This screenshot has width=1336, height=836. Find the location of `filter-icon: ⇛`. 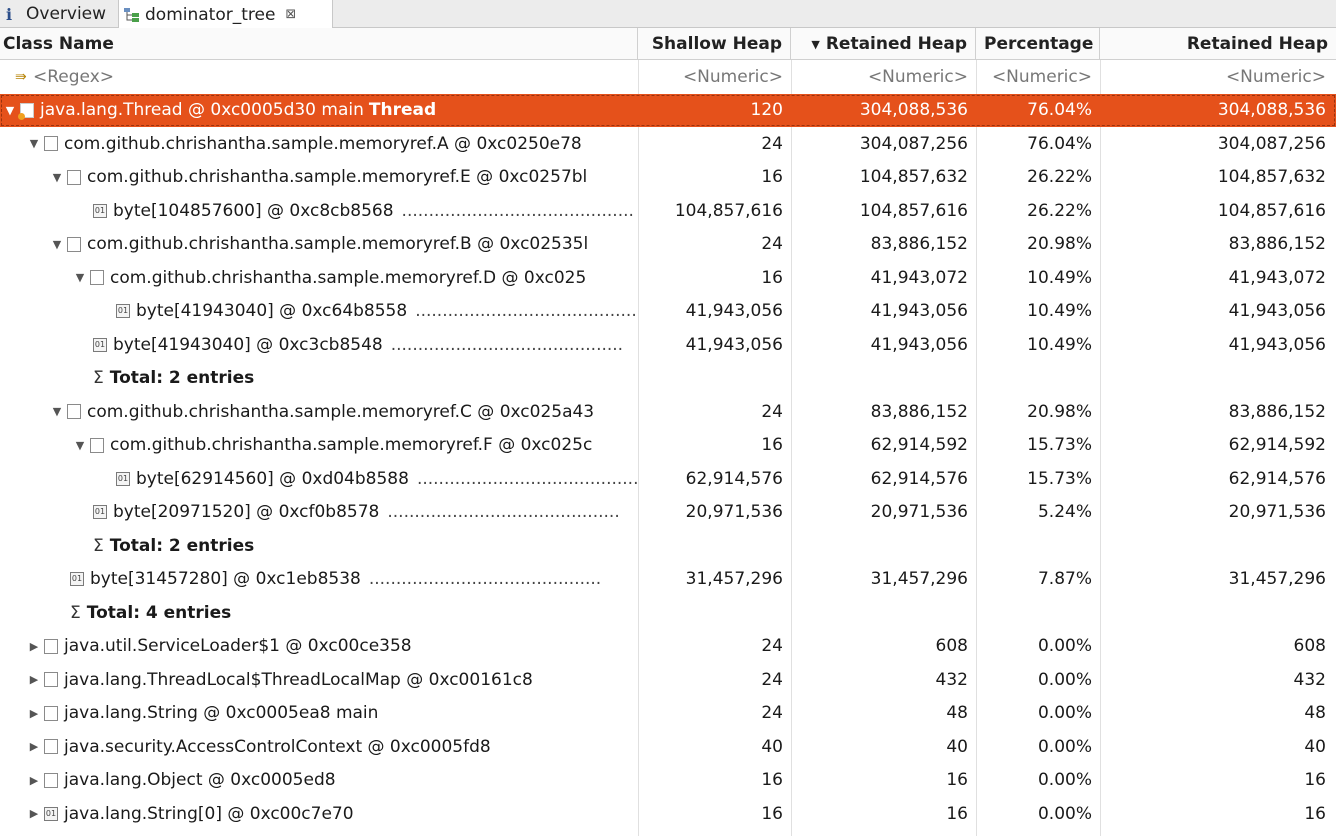

filter-icon: ⇛ is located at coordinates (21, 76).